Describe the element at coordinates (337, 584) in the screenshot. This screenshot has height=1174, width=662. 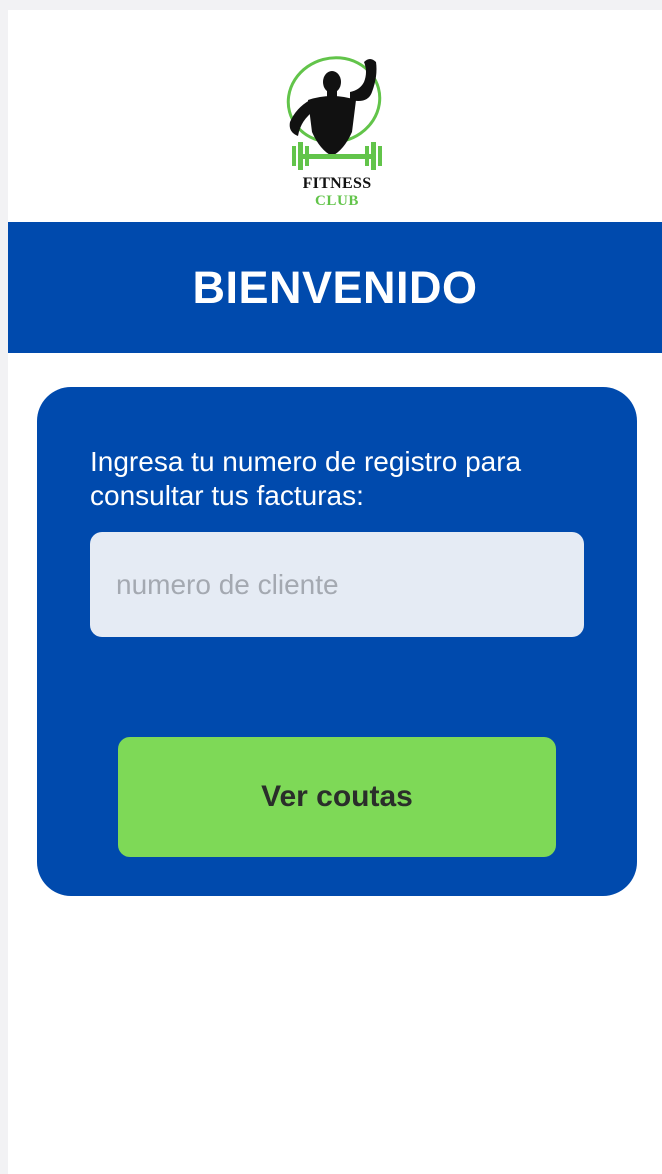
I see `client-number-input` at that location.